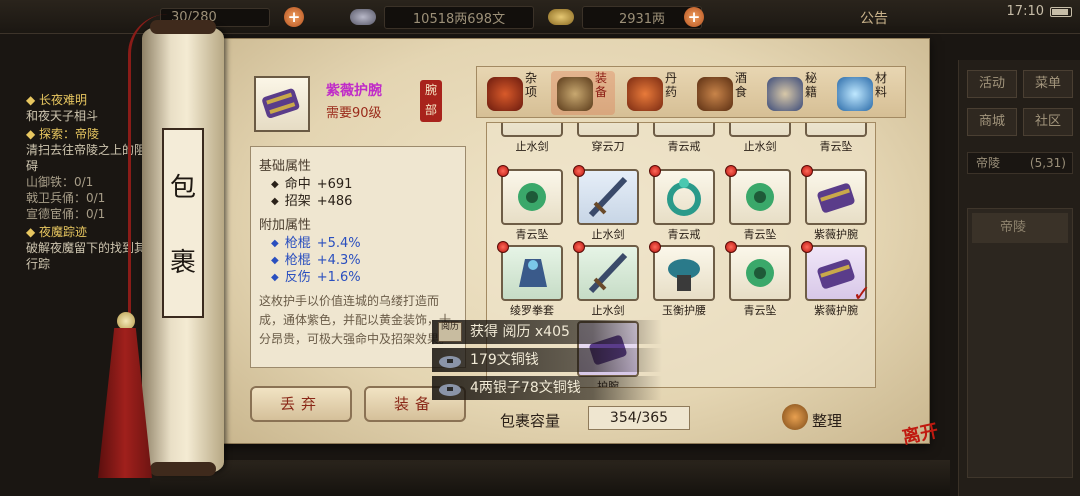  What do you see at coordinates (301, 404) in the screenshot?
I see `discard-button: 丢弃` at bounding box center [301, 404].